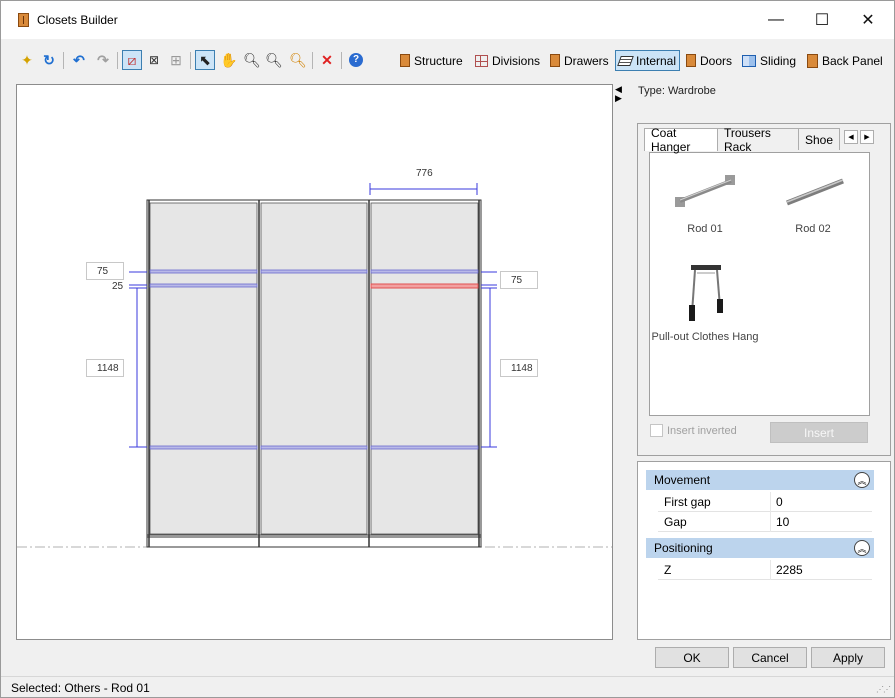 Image resolution: width=895 pixels, height=698 pixels. Describe the element at coordinates (424, 447) in the screenshot. I see `shelf-bottom-right` at that location.